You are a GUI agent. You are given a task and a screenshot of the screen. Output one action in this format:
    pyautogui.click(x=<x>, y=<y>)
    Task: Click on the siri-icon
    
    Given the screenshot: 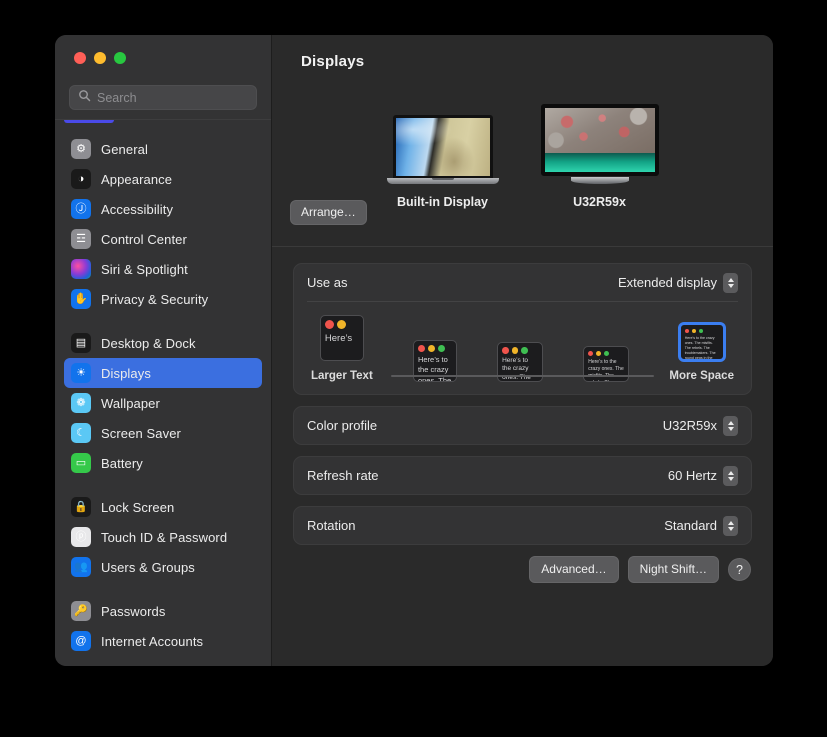 What is the action you would take?
    pyautogui.click(x=81, y=269)
    